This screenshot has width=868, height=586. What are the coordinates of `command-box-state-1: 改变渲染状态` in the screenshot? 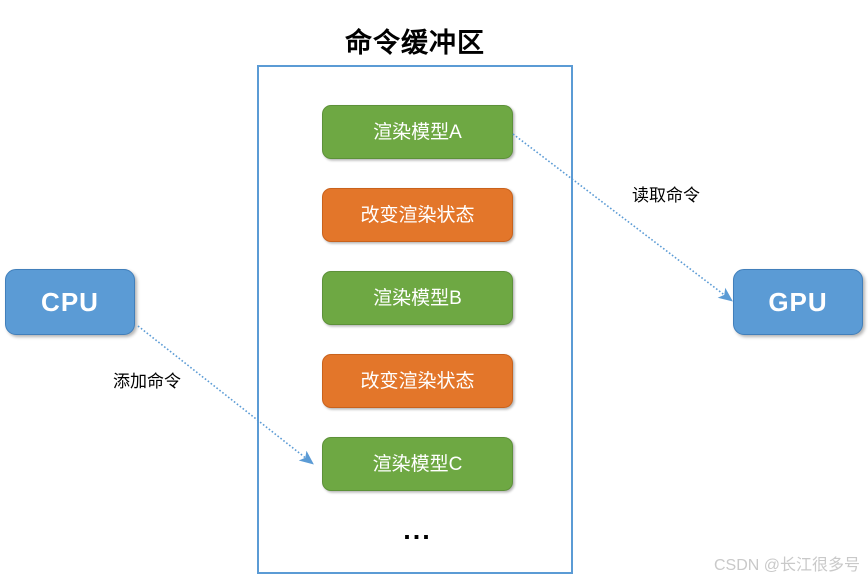 It's located at (417, 215).